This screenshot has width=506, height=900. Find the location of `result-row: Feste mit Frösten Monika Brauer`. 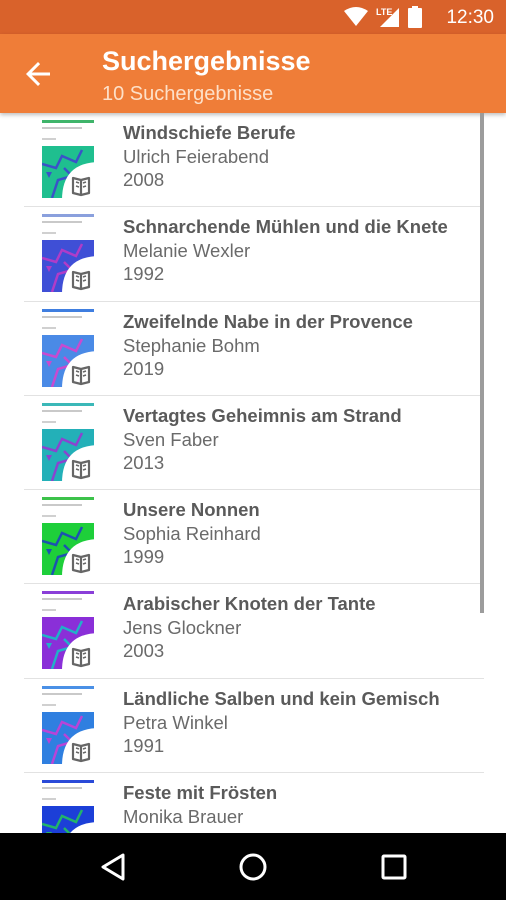

result-row: Feste mit Frösten Monika Brauer is located at coordinates (254, 803).